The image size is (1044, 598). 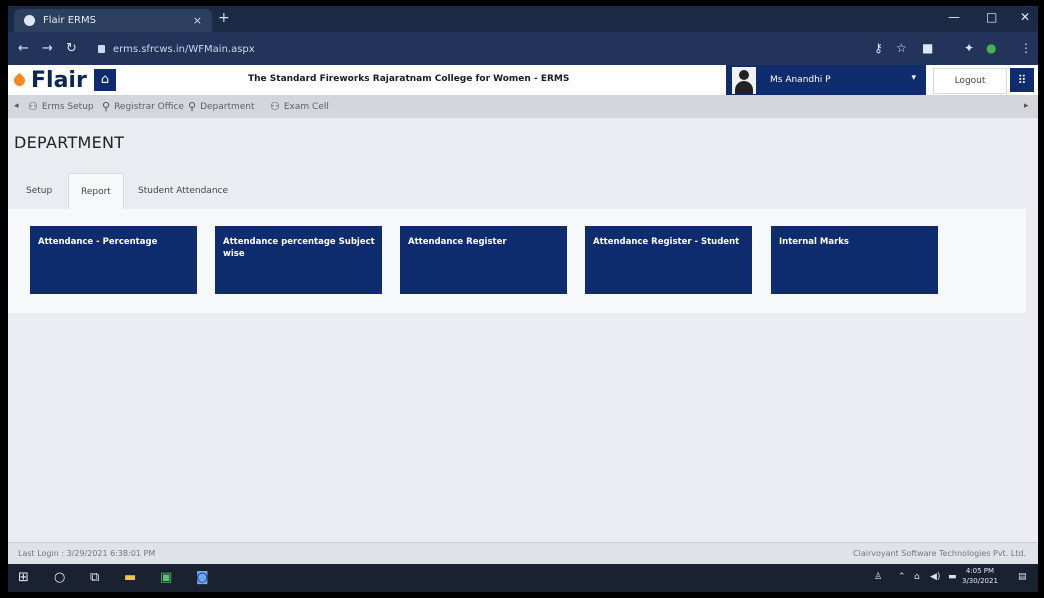 I want to click on app-icon: ▣, so click(x=166, y=577).